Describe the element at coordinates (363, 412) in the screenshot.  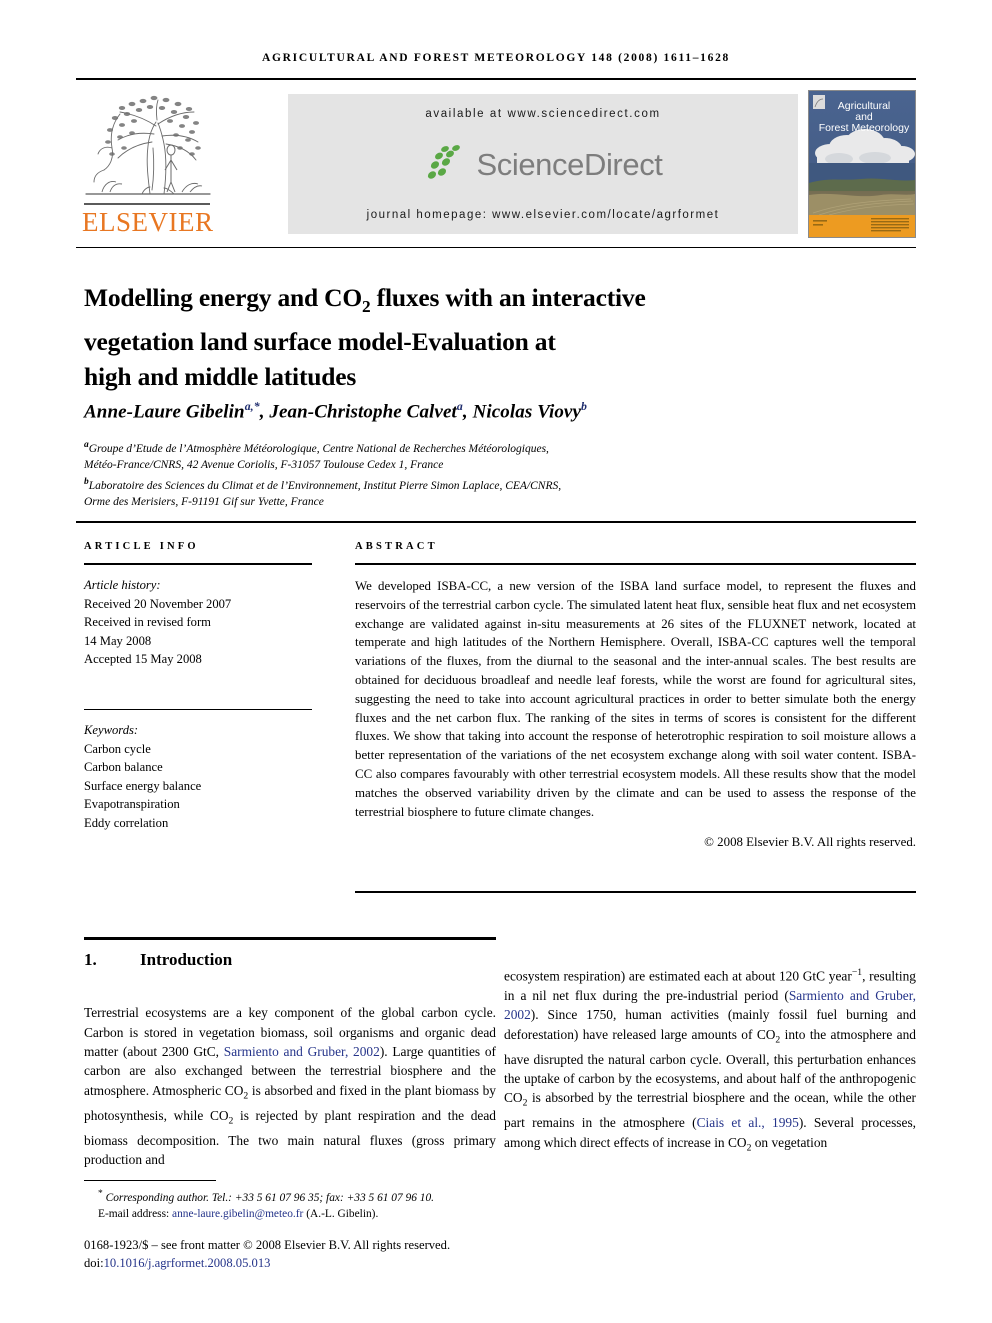
I see `author-name: Jean-Christophe Calvet` at that location.